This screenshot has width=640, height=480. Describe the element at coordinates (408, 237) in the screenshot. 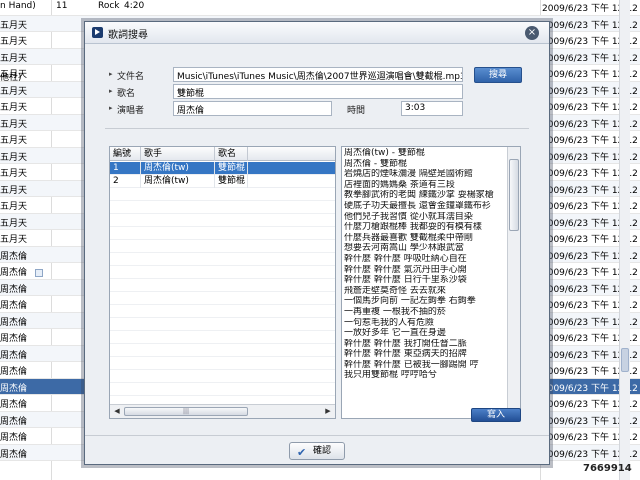

I see `lyric-line: 什麼兵器最喜歡 雙截棍柔中帶剛` at that location.